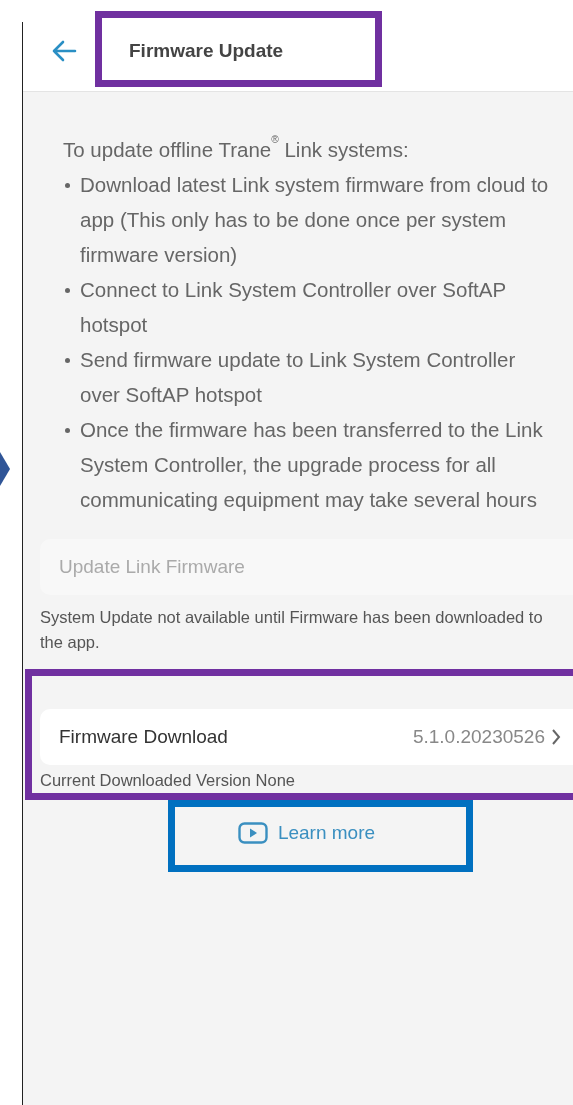 The width and height of the screenshot is (573, 1105). What do you see at coordinates (312, 465) in the screenshot?
I see `step-text: Once the firmware has been transferred to the Link System Controller, the upgrade process for all communicating equipment may take several hours` at bounding box center [312, 465].